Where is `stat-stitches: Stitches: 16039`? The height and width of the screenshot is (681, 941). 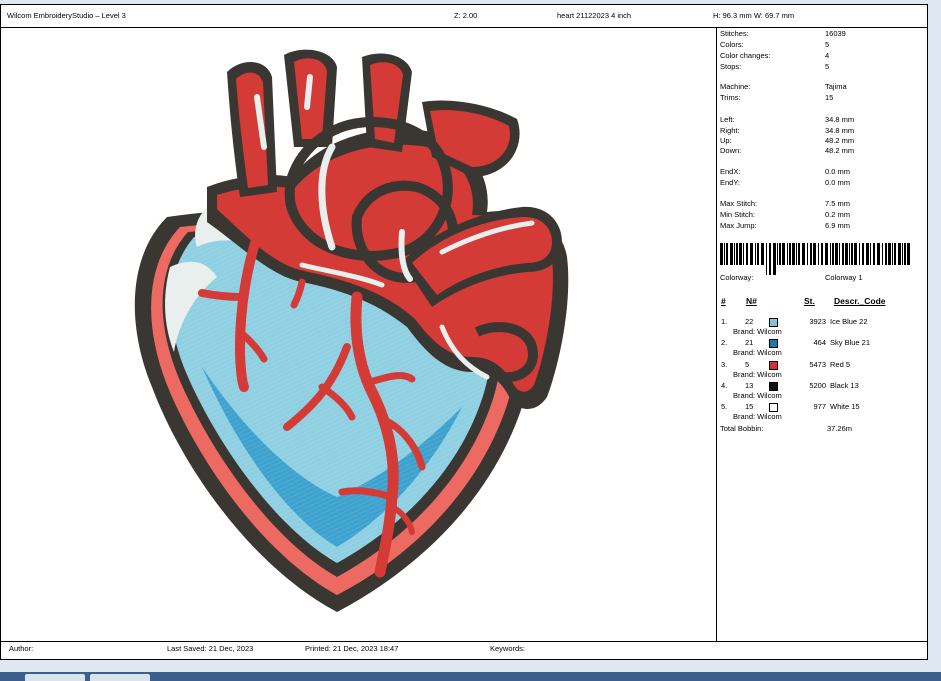
stat-stitches: Stitches: 16039 is located at coordinates (783, 33).